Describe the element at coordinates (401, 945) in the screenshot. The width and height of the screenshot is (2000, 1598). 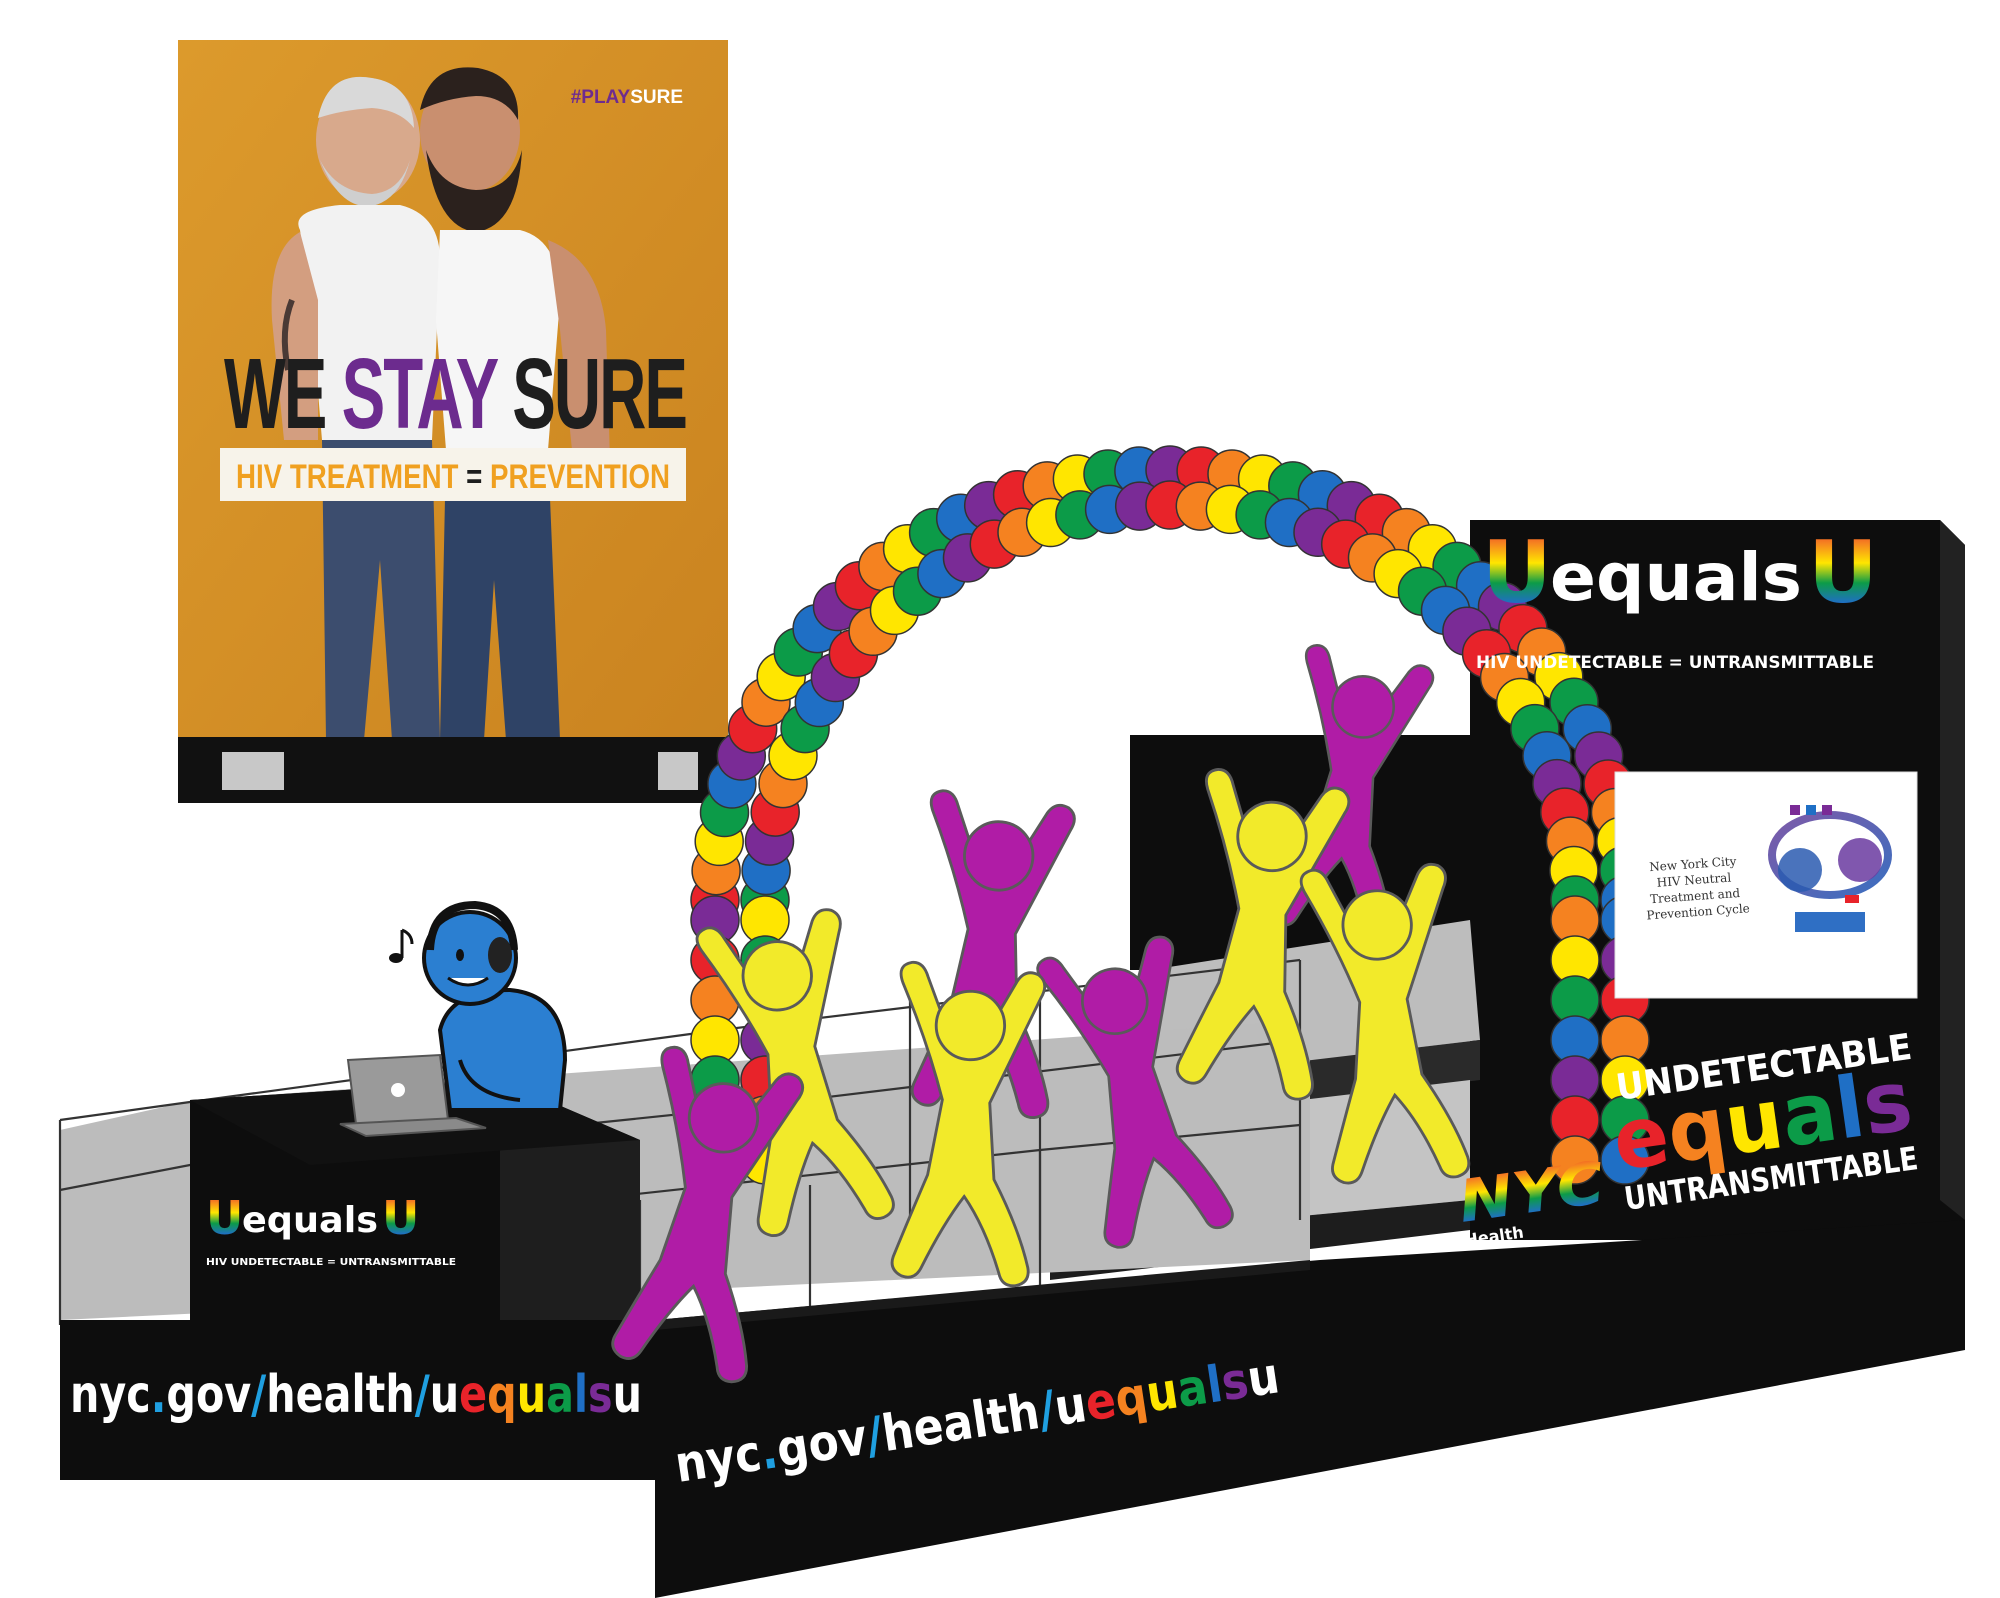
I see `music-note-icon` at that location.